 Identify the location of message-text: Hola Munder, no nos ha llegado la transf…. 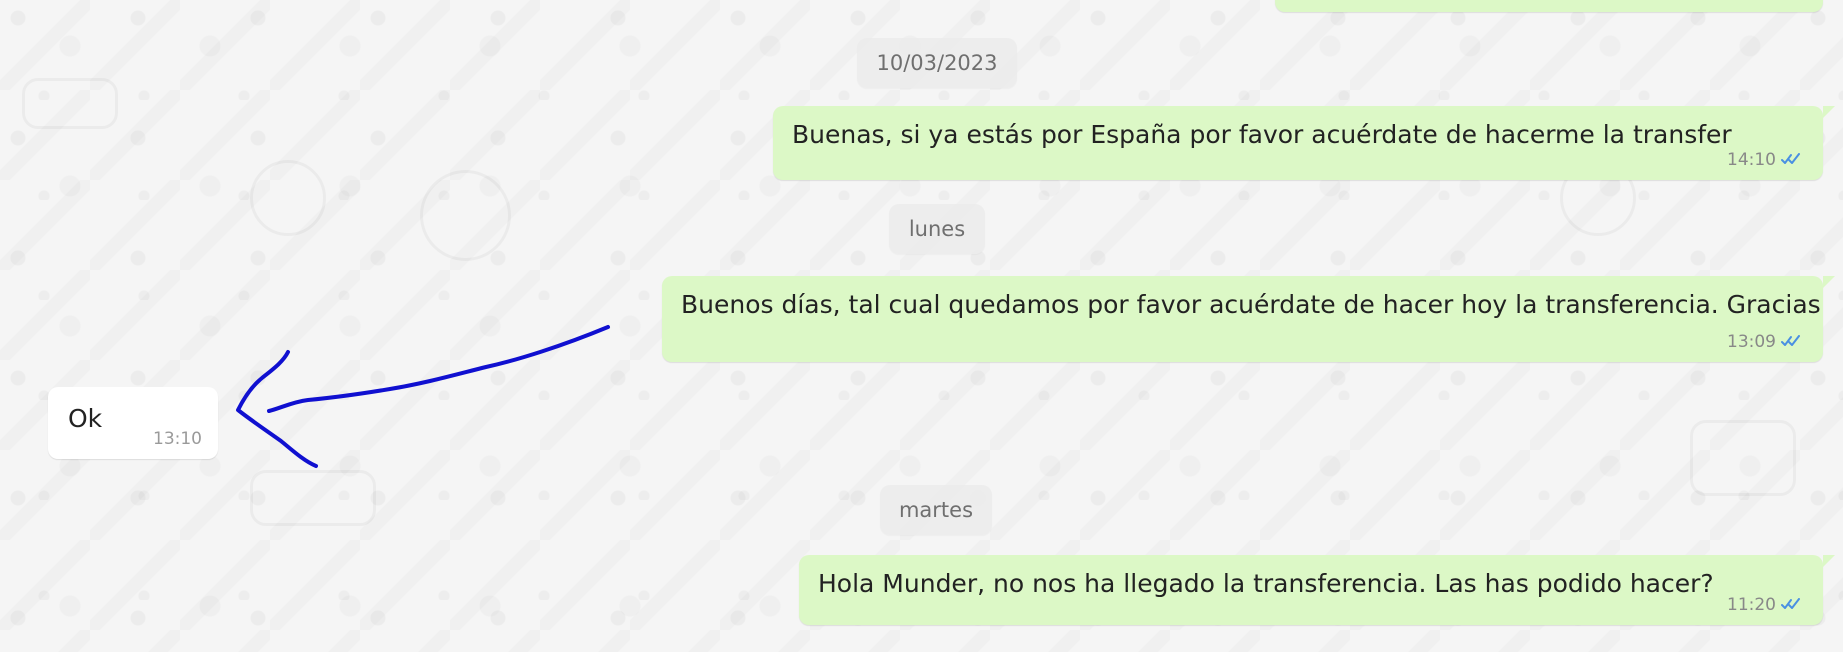
(1266, 583).